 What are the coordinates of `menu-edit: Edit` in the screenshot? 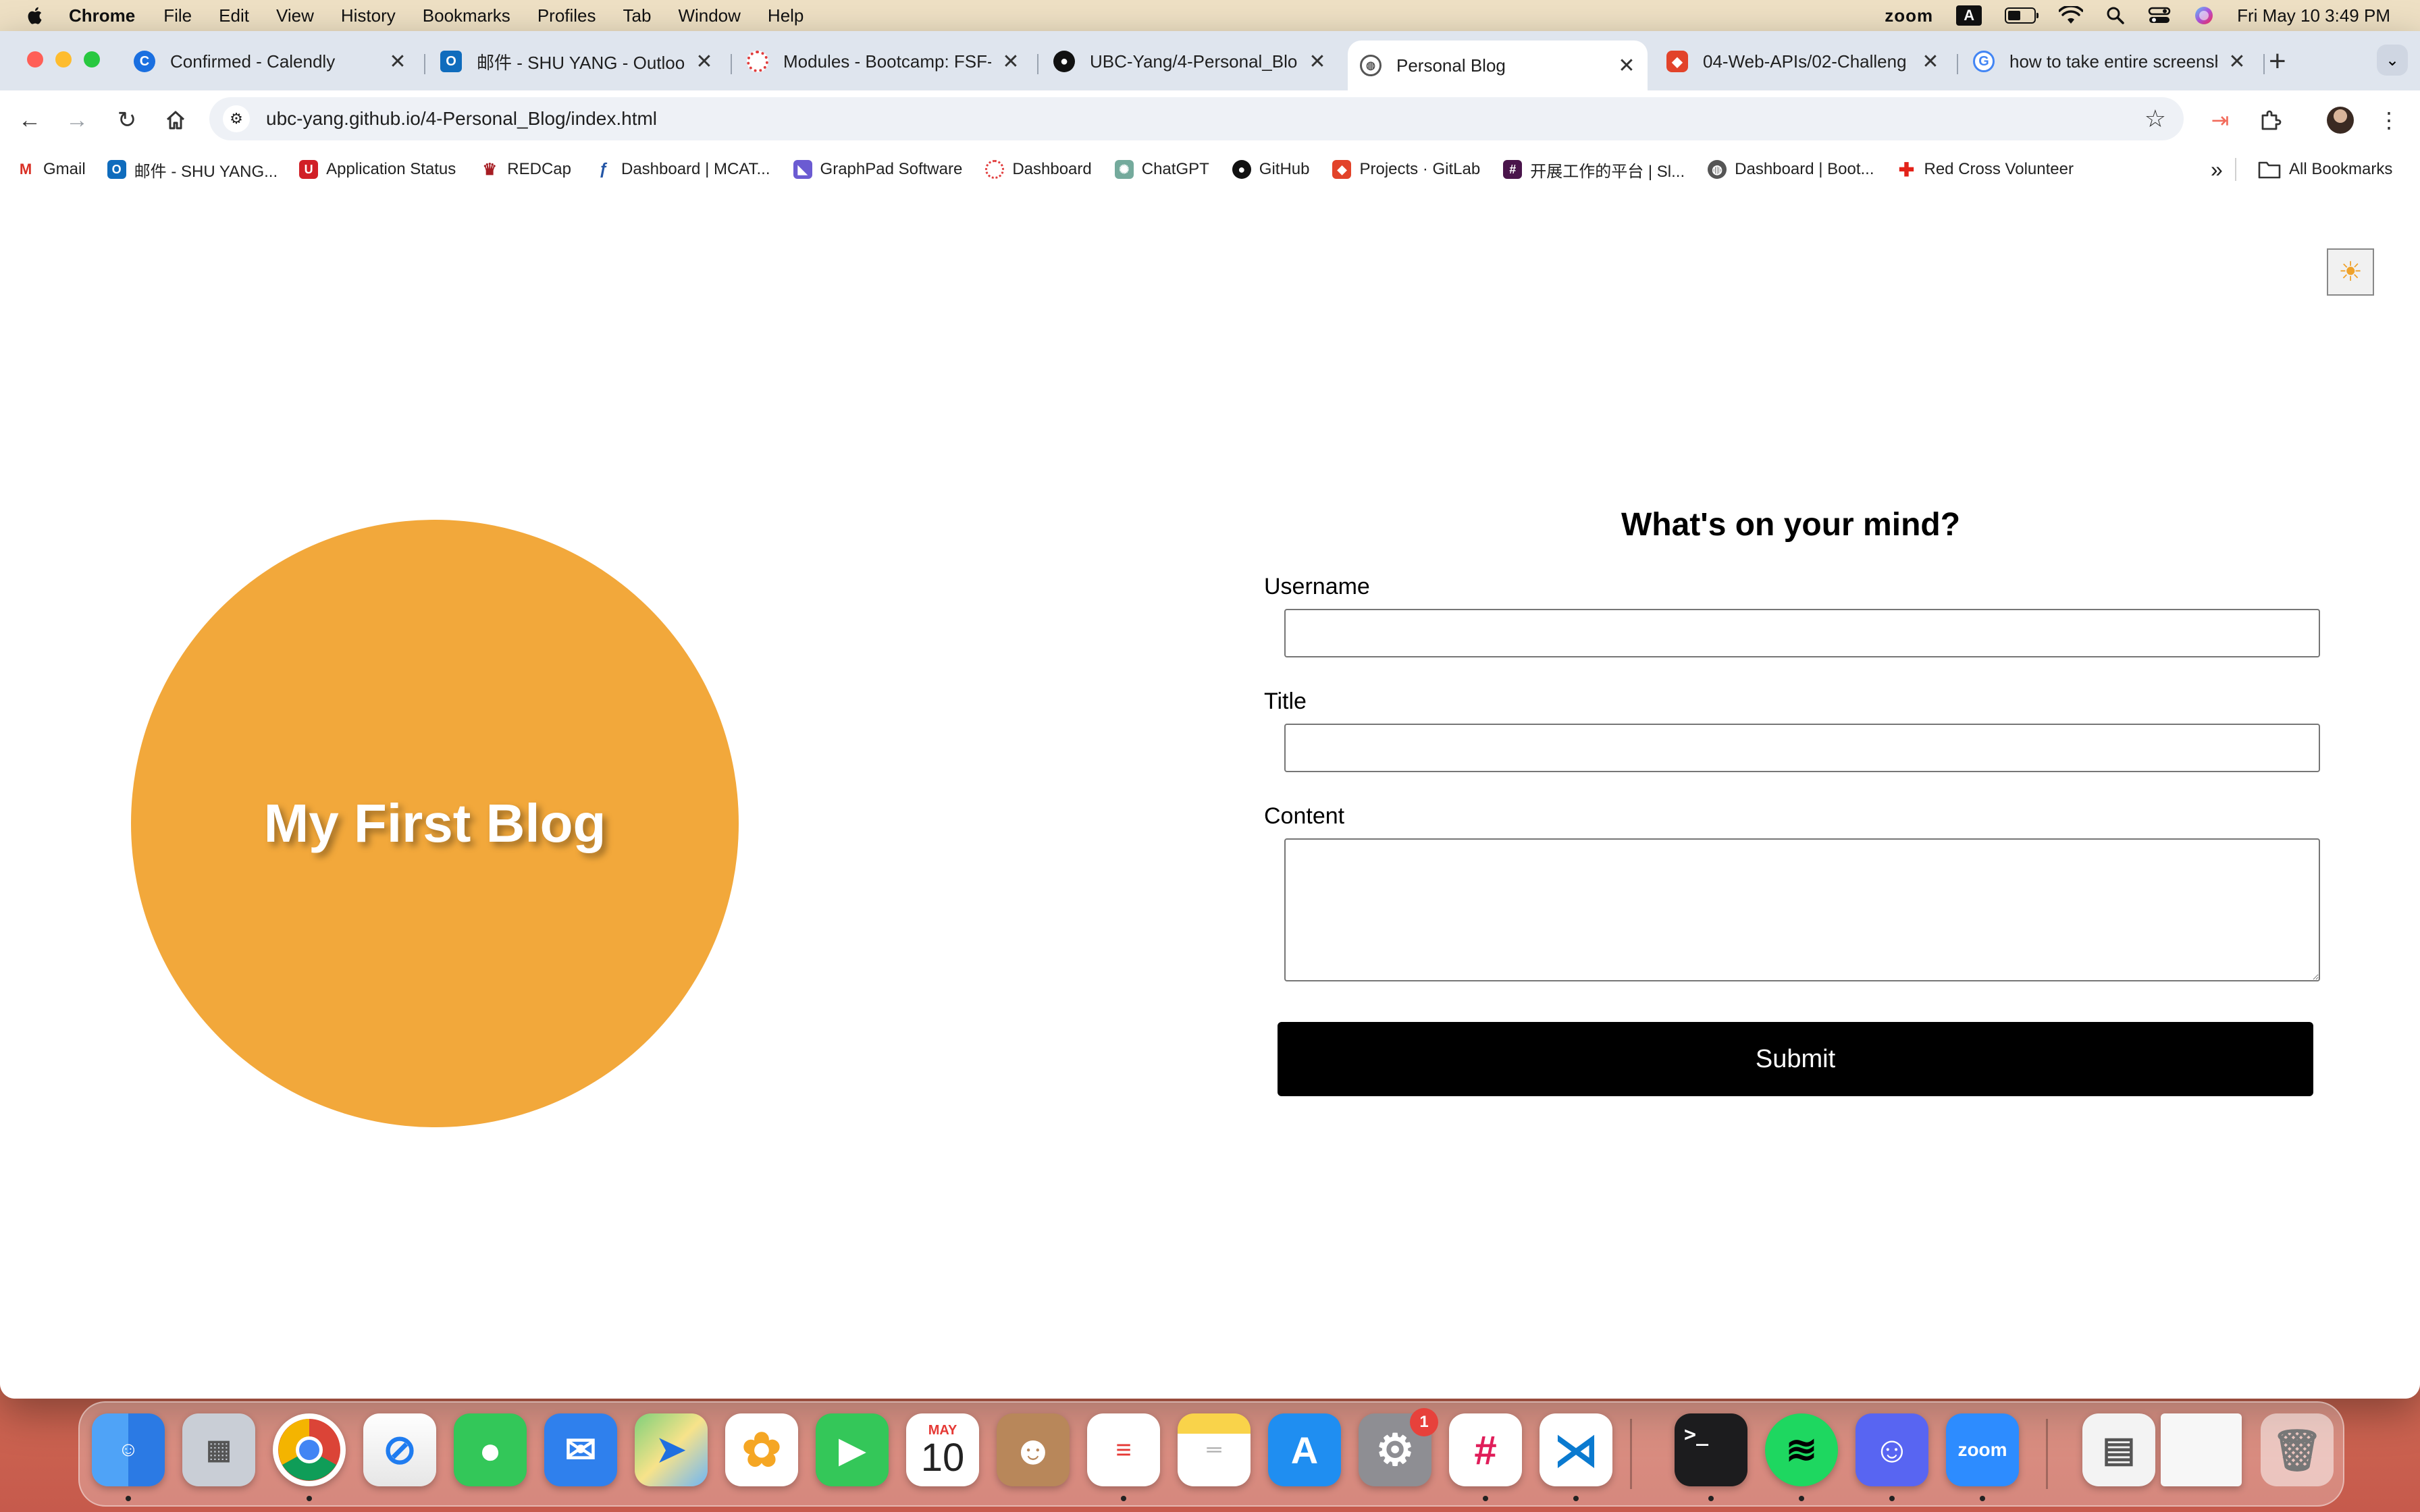 It's located at (234, 15).